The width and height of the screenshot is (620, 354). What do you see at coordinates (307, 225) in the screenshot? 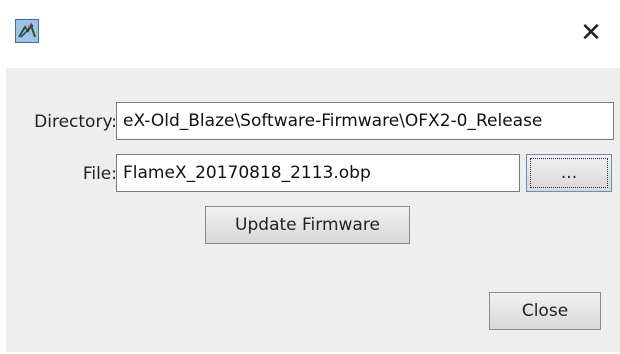
I see `update-firmware-button: Update Firmware` at bounding box center [307, 225].